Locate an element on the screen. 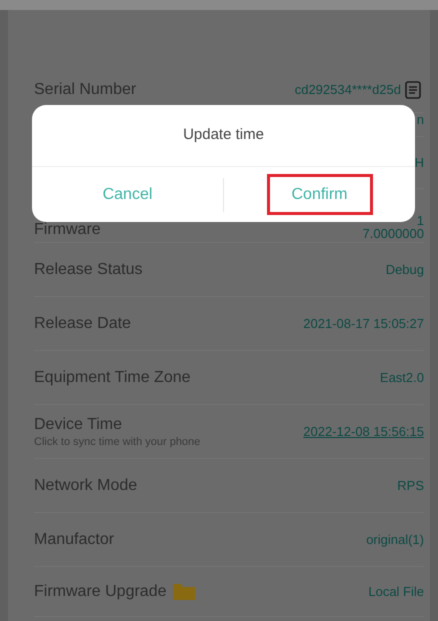 Image resolution: width=438 pixels, height=621 pixels. row-value: East2.0 is located at coordinates (402, 377).